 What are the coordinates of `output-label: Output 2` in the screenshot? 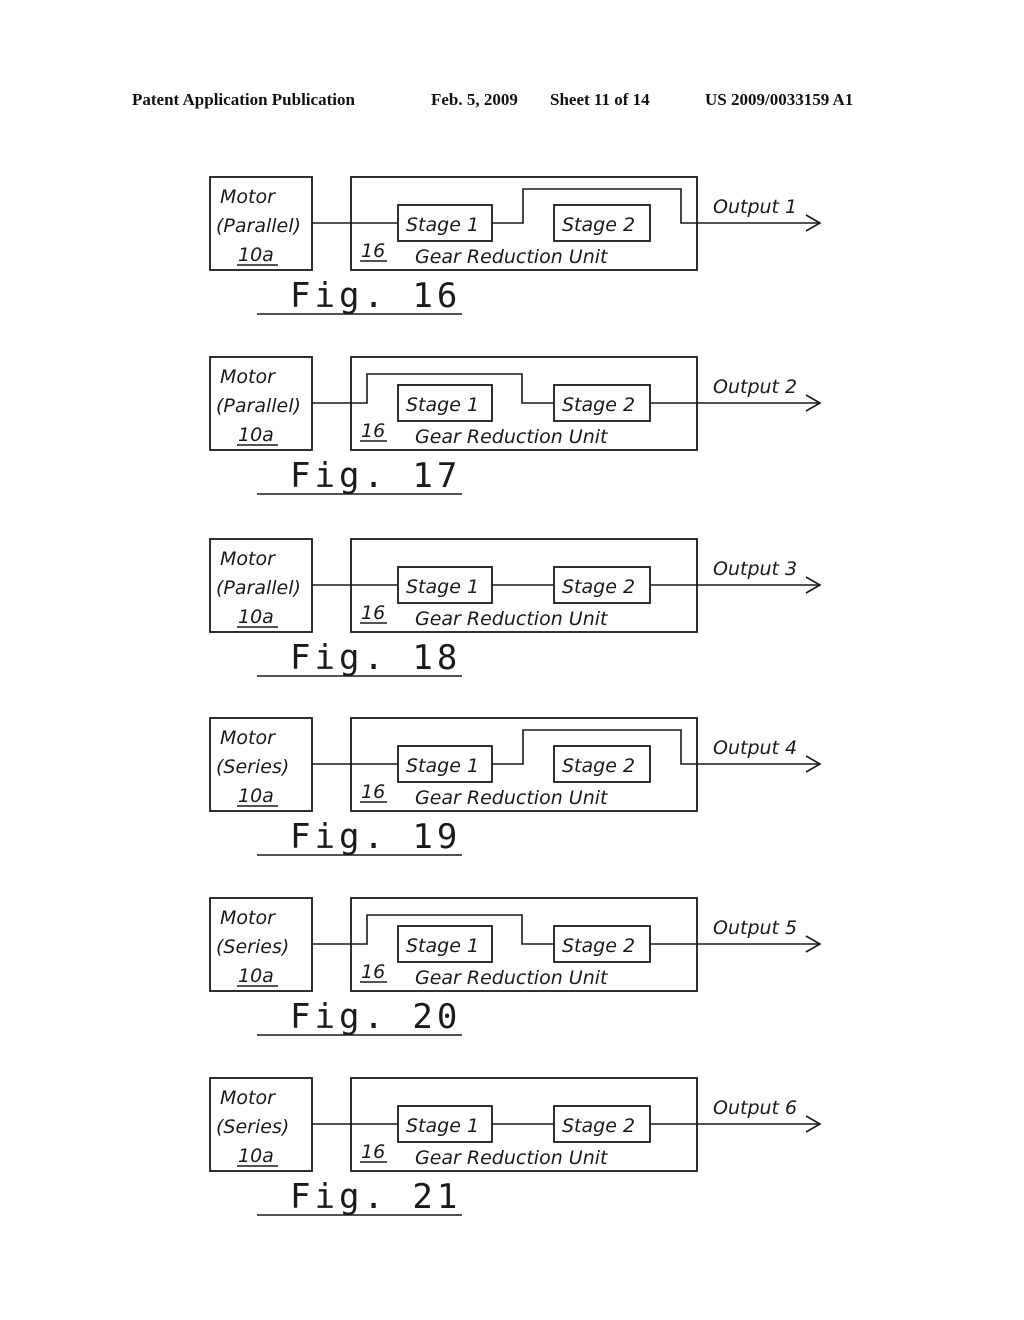 It's located at (755, 387).